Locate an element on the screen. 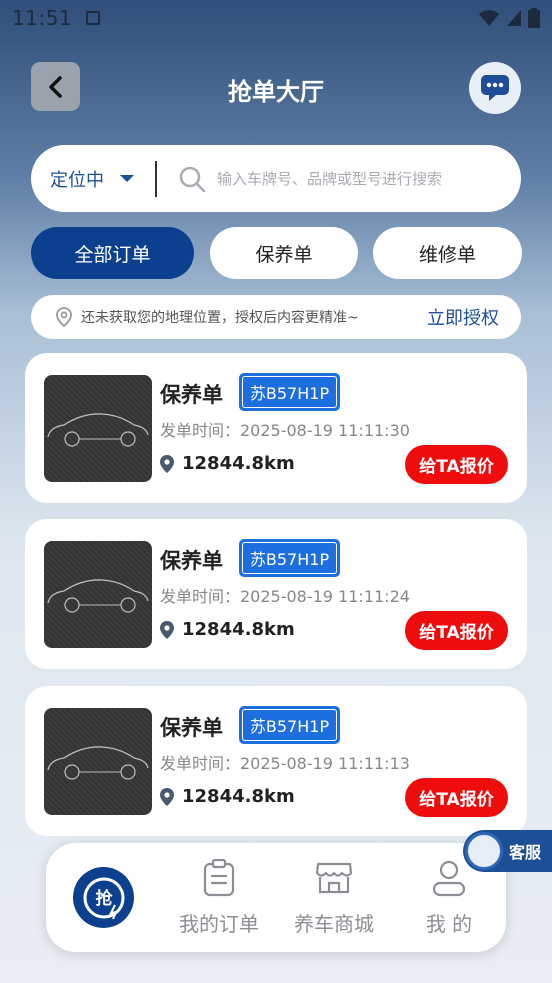 The image size is (552, 983). nav-item-my-orders: 我的订单 is located at coordinates (219, 897).